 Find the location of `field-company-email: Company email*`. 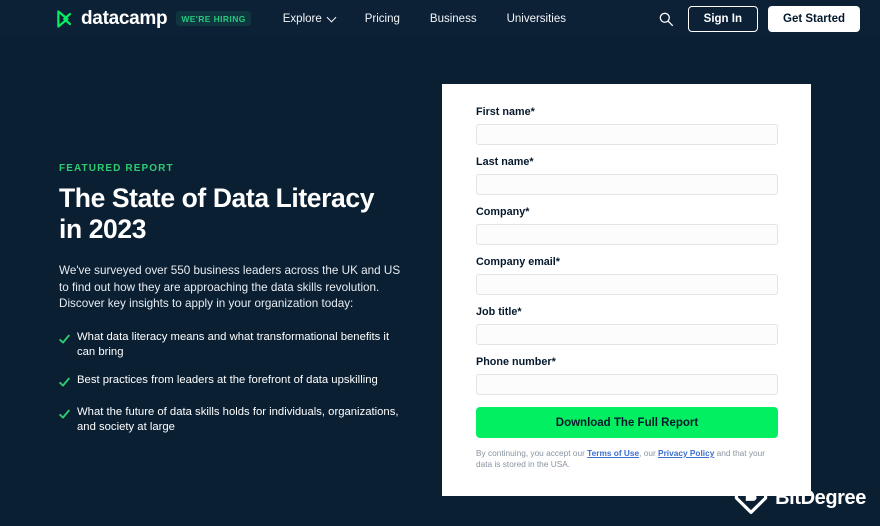

field-company-email: Company email* is located at coordinates (627, 275).